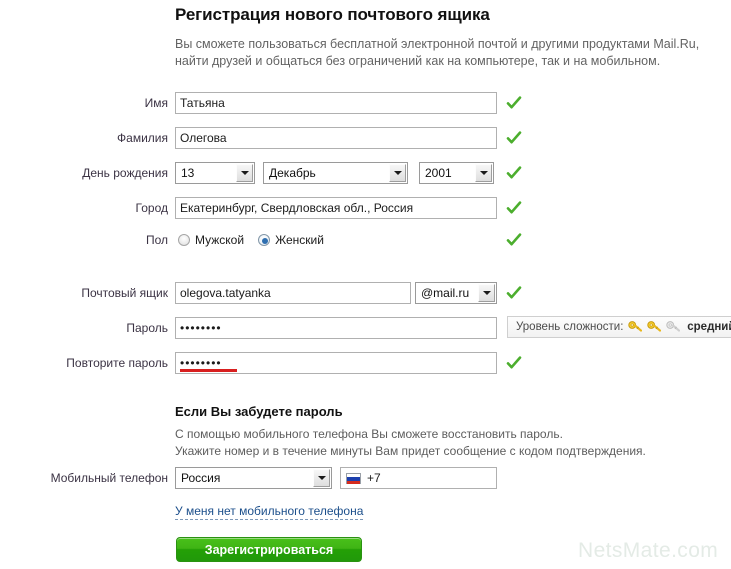 This screenshot has width=731, height=569. I want to click on password-strength-indicator: Уровень сложности: средний, so click(619, 327).